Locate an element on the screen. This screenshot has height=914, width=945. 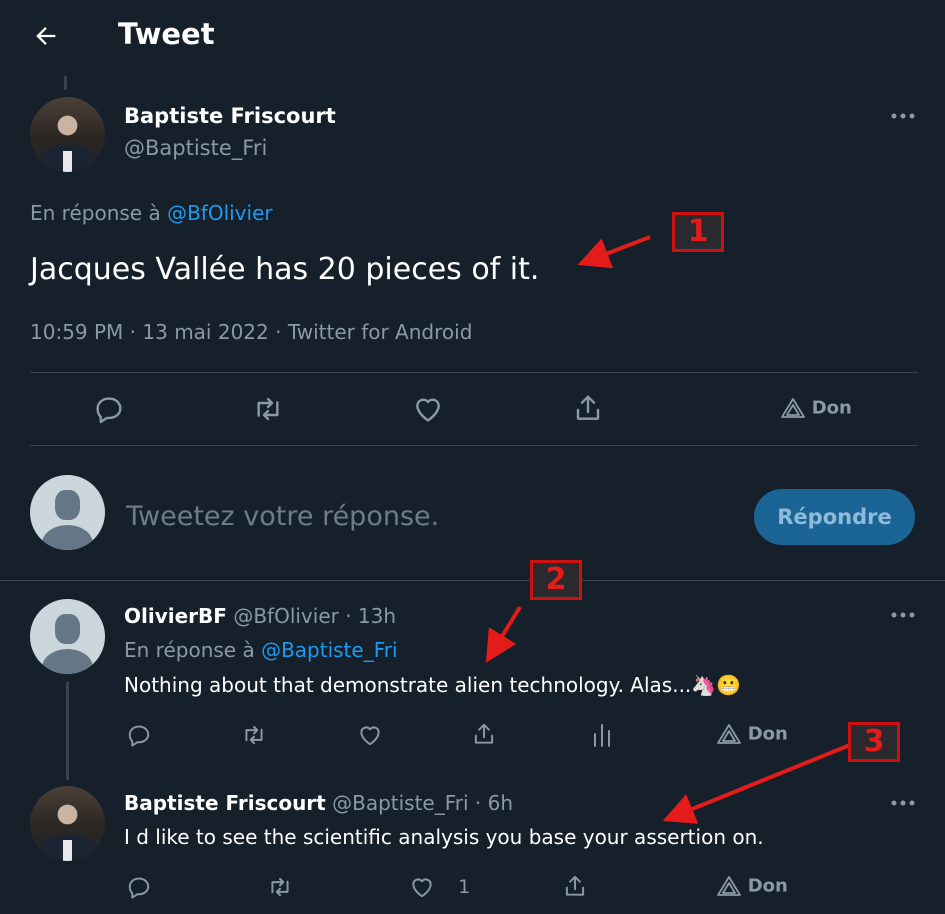
reply-header: OlivierBF @BfOlivier · 13h is located at coordinates (260, 616).